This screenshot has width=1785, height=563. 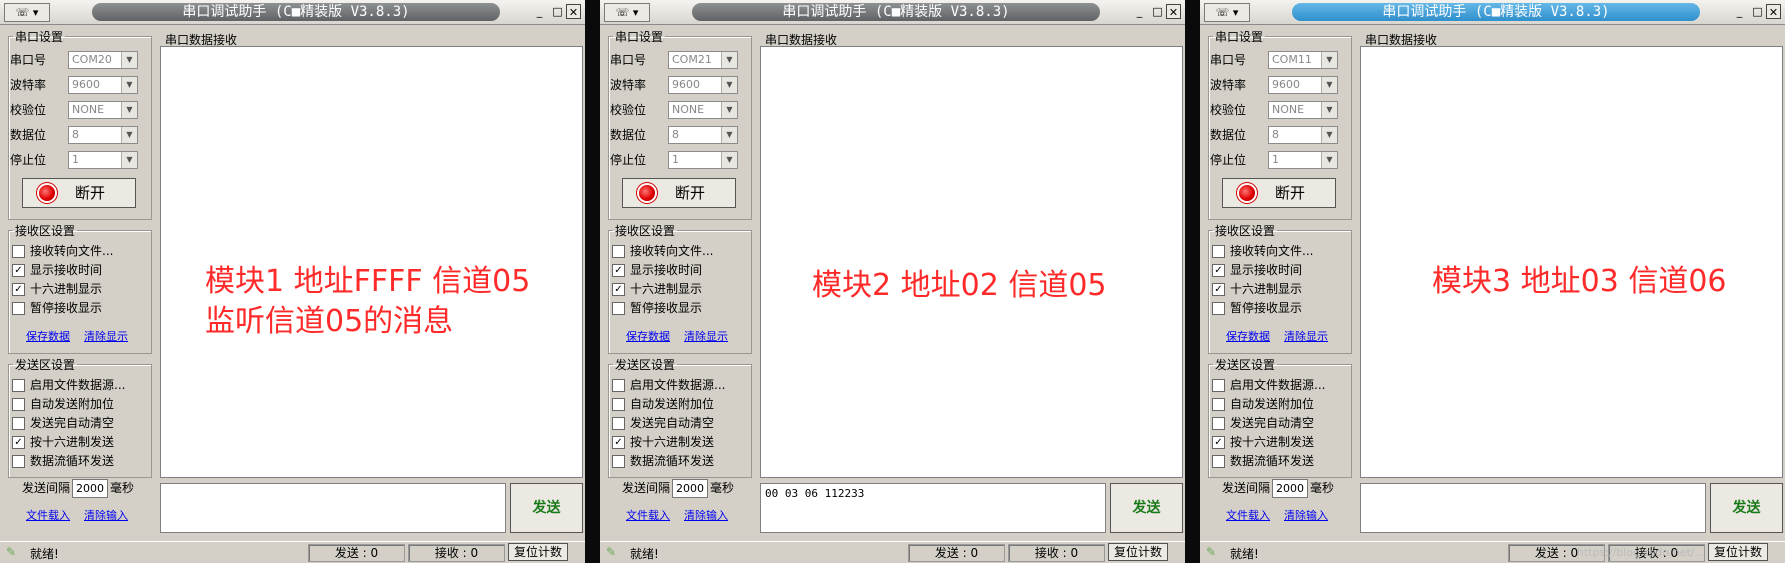 I want to click on port-select: COM11 ▼, so click(x=1303, y=60).